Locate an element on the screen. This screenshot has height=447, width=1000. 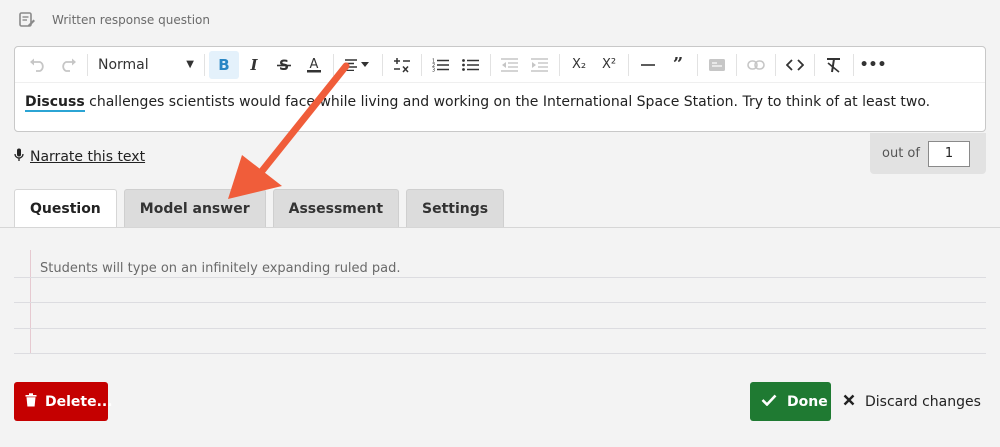
points-input: 1 is located at coordinates (948, 153).